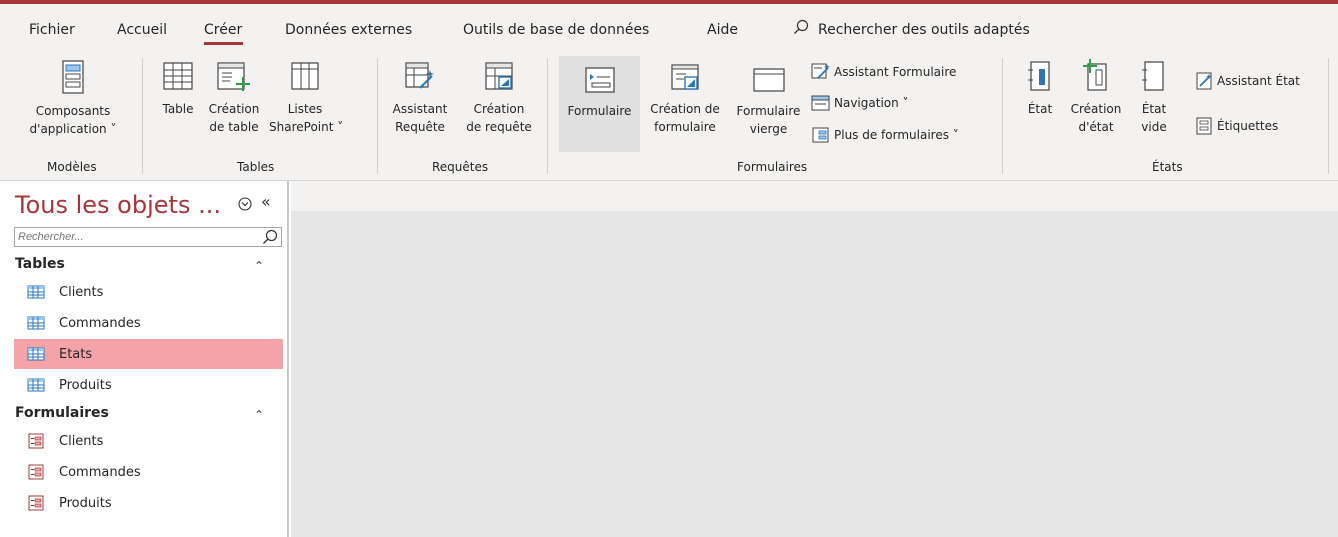 The image size is (1338, 537). What do you see at coordinates (256, 167) in the screenshot?
I see `group-label-tables: Tables` at bounding box center [256, 167].